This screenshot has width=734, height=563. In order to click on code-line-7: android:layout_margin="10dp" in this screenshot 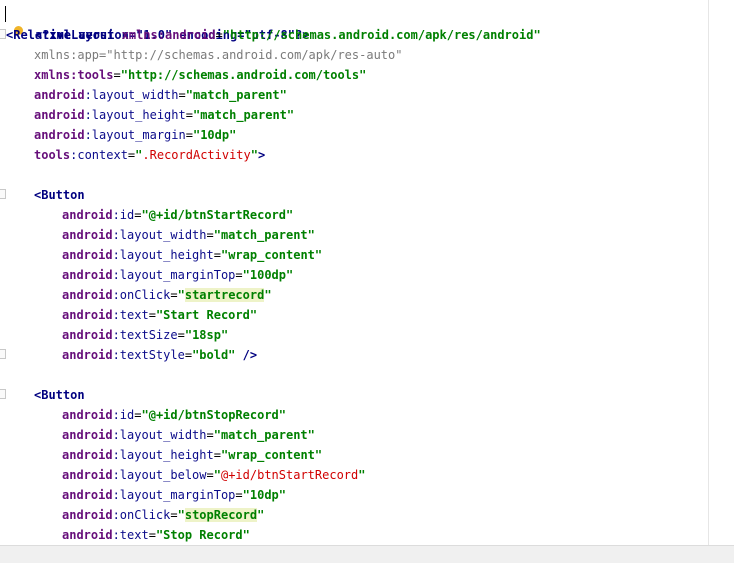, I will do `click(135, 135)`.